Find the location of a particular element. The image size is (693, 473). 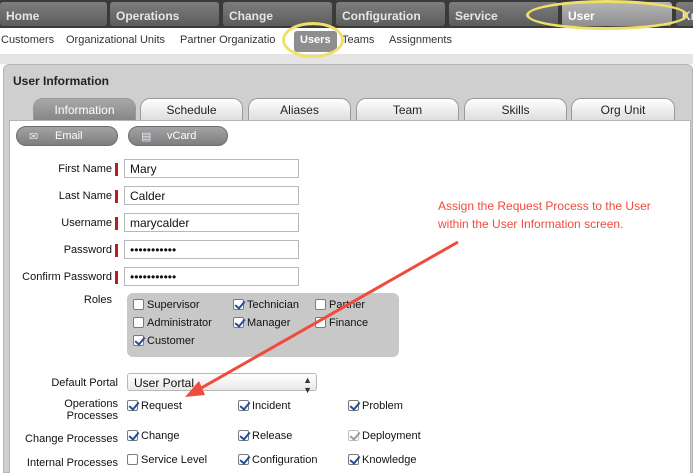

role-supervisor: Supervisor is located at coordinates (166, 305).